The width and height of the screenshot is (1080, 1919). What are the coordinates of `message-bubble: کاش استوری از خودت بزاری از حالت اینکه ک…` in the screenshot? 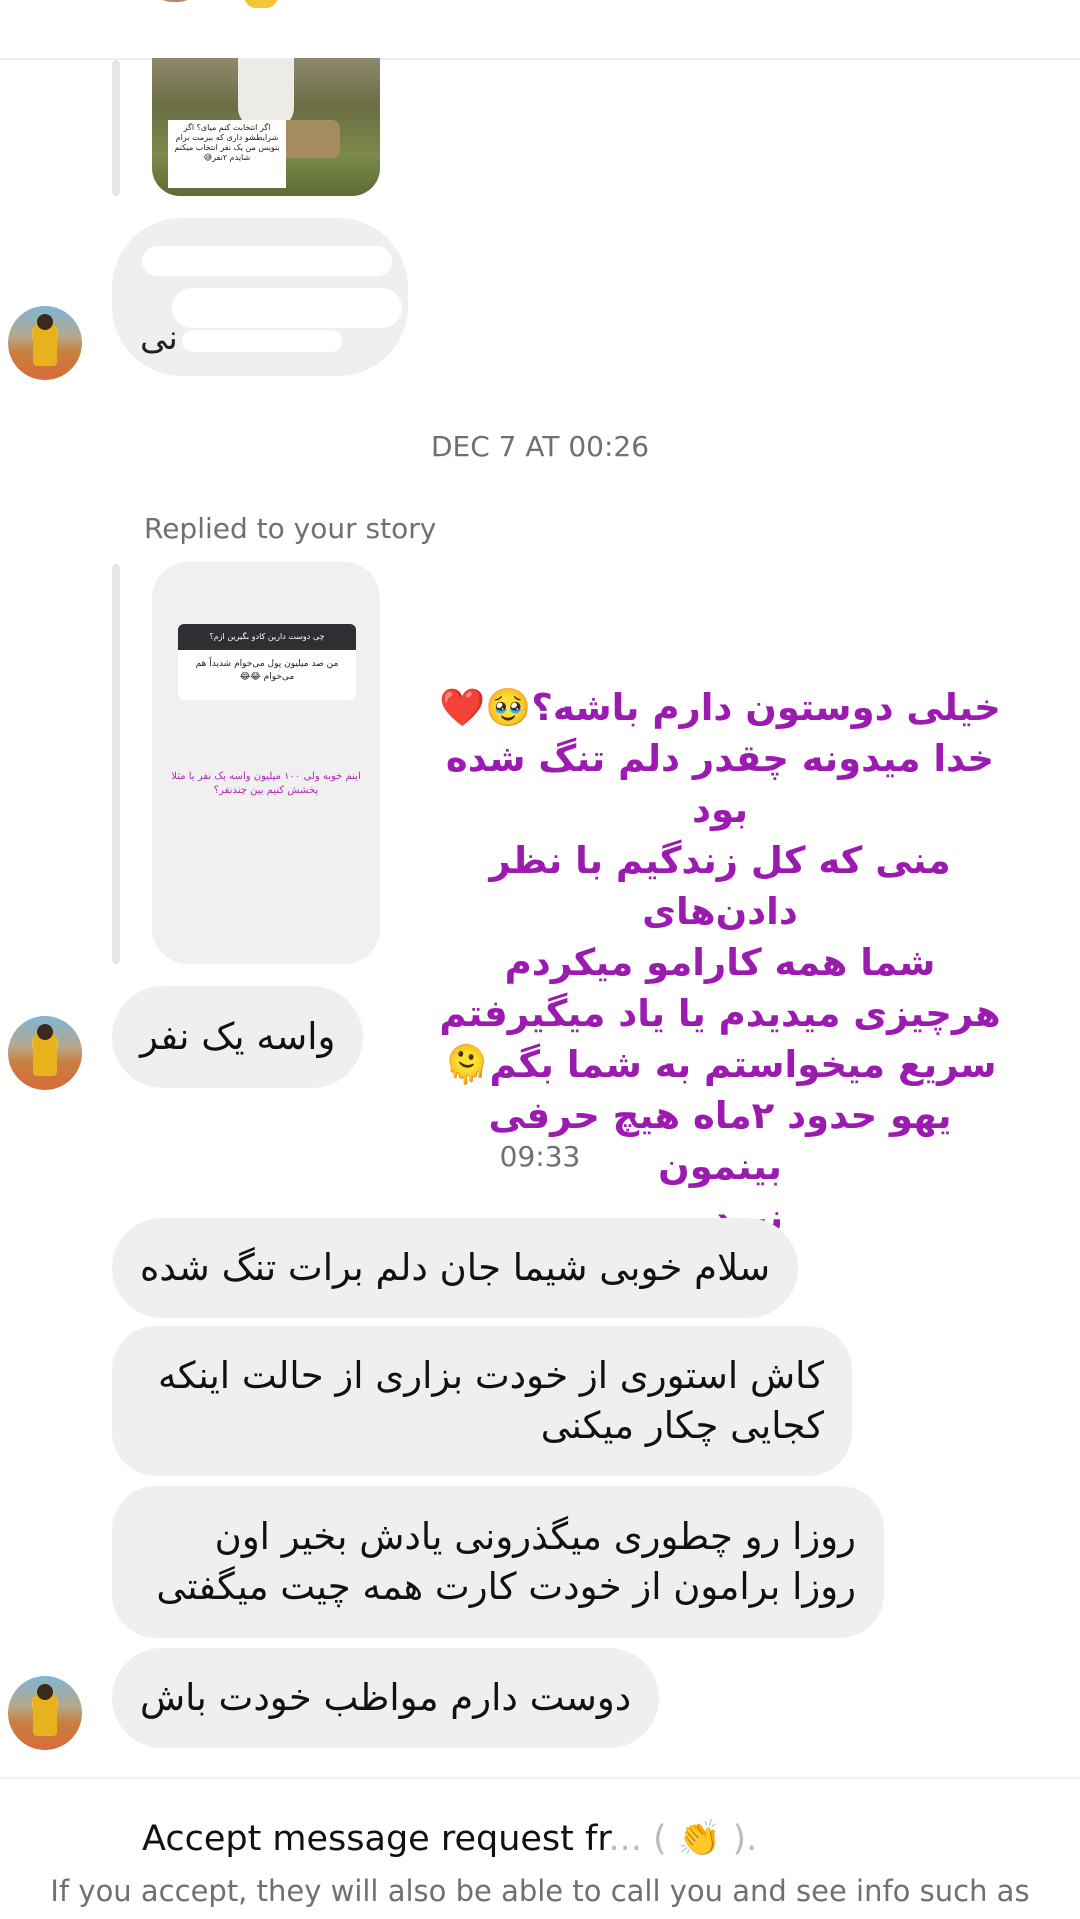 It's located at (482, 1401).